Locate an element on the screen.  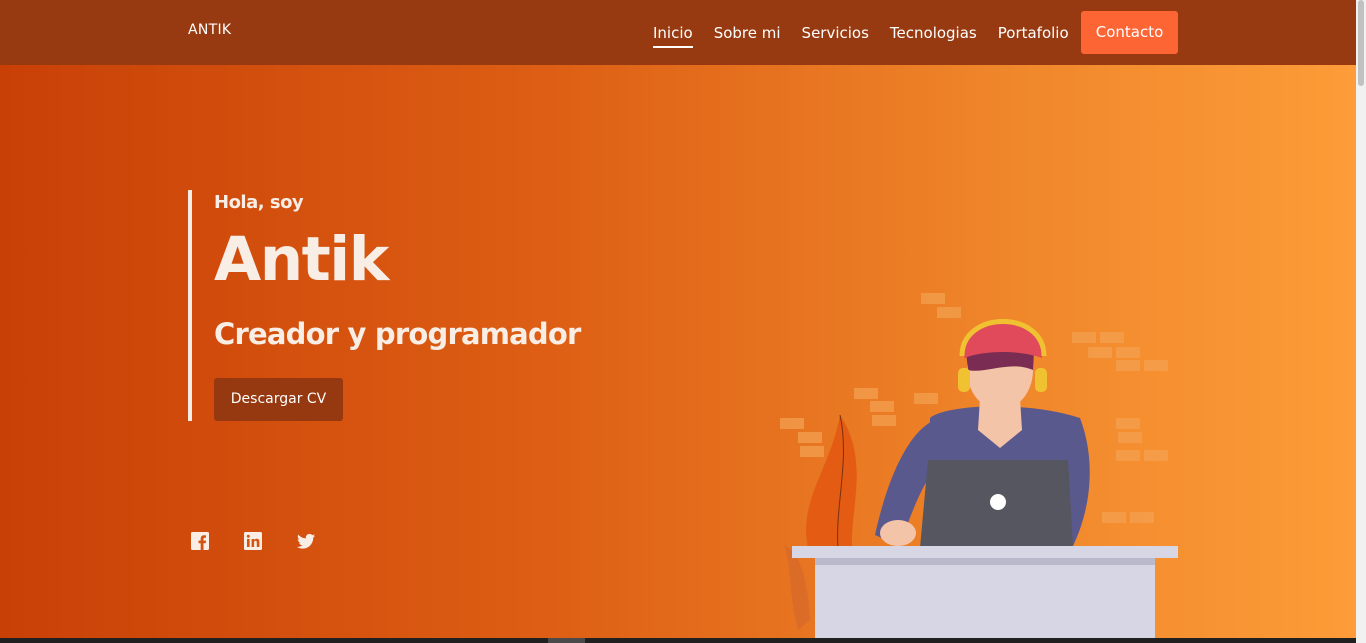
twitter-link is located at coordinates (306, 541).